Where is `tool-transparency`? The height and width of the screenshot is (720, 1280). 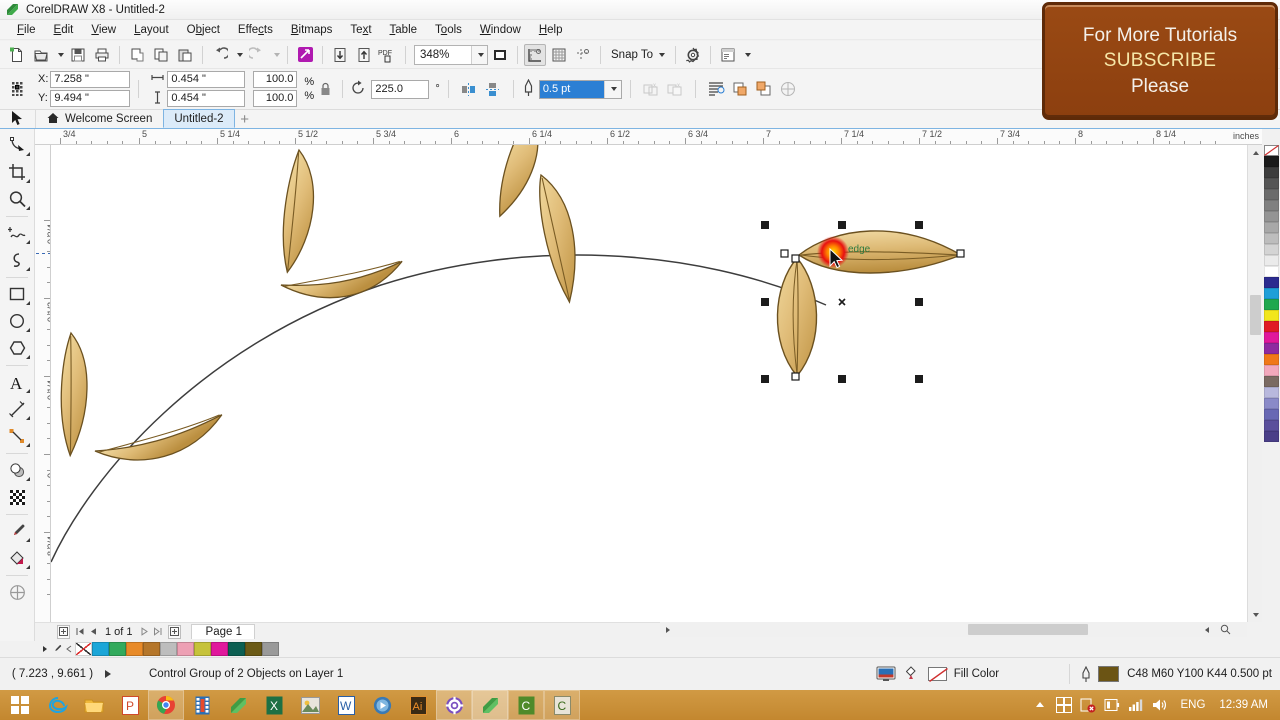
tool-transparency is located at coordinates (17, 497).